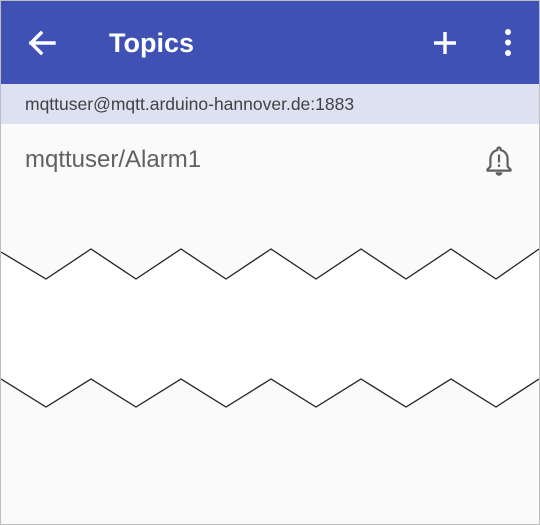  Describe the element at coordinates (113, 159) in the screenshot. I see `topic-name: mqttuser/Alarm1` at that location.